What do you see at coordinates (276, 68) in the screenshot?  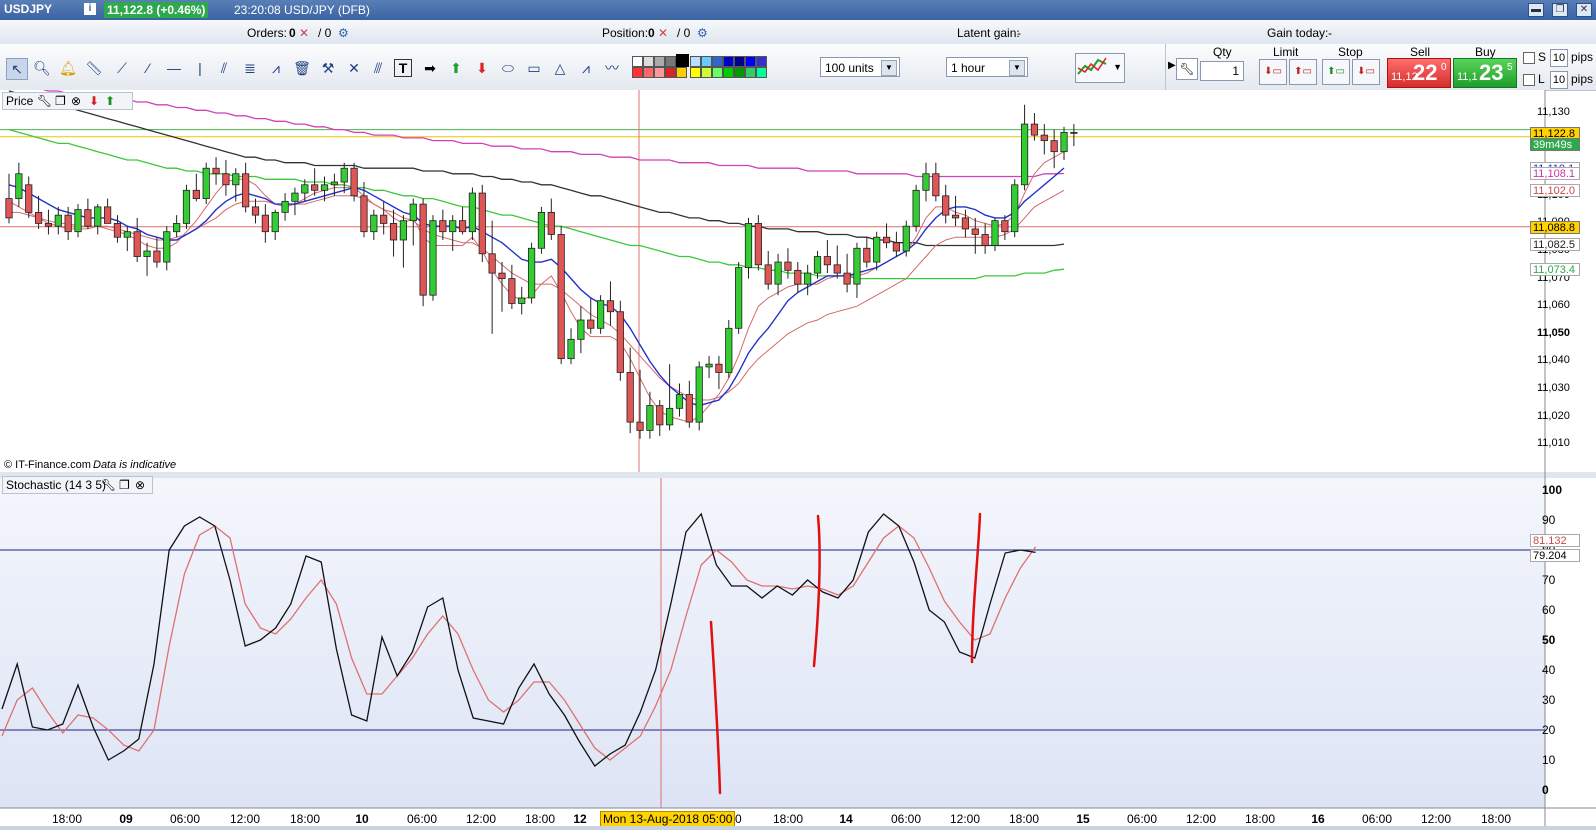 I see `andrews-icon: ⩘` at bounding box center [276, 68].